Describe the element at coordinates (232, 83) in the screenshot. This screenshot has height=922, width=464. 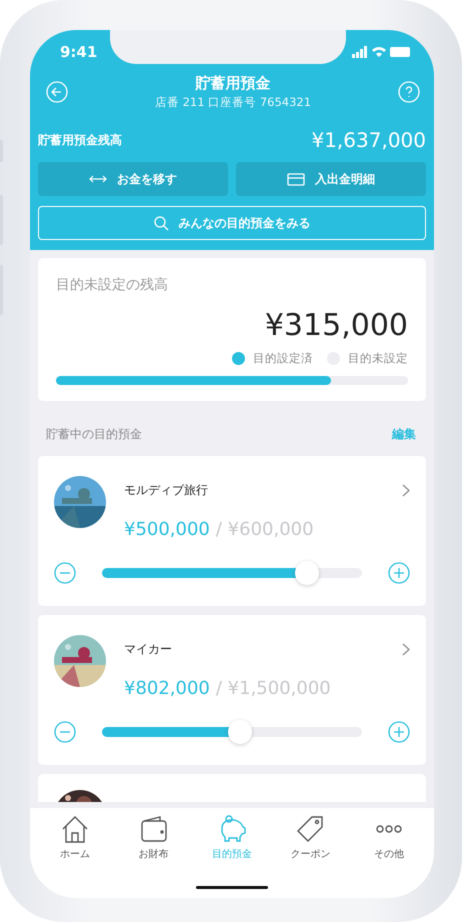
I see `page-title: 貯蓄用預金` at that location.